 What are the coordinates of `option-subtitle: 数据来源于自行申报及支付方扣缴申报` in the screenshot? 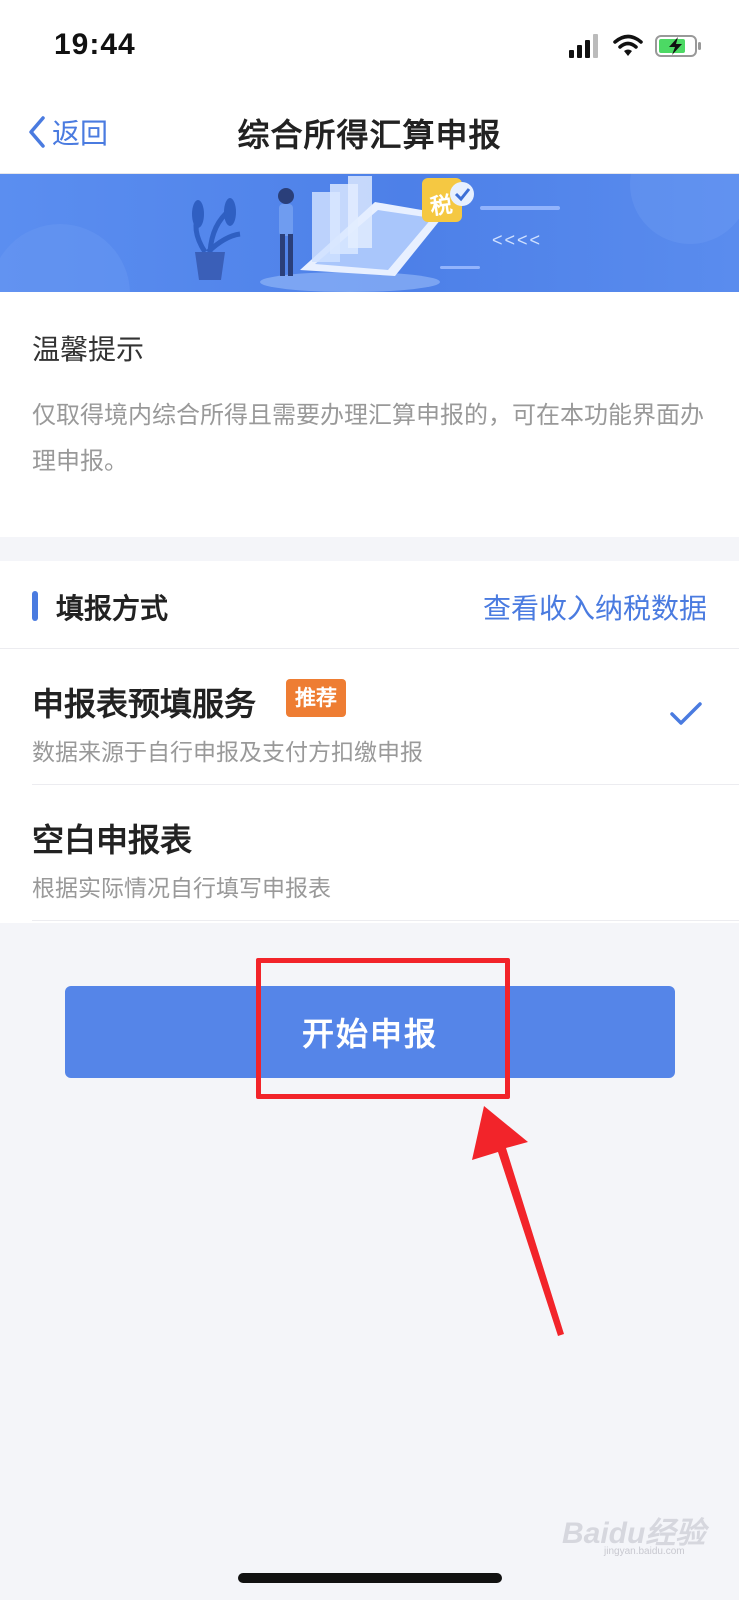 It's located at (227, 753).